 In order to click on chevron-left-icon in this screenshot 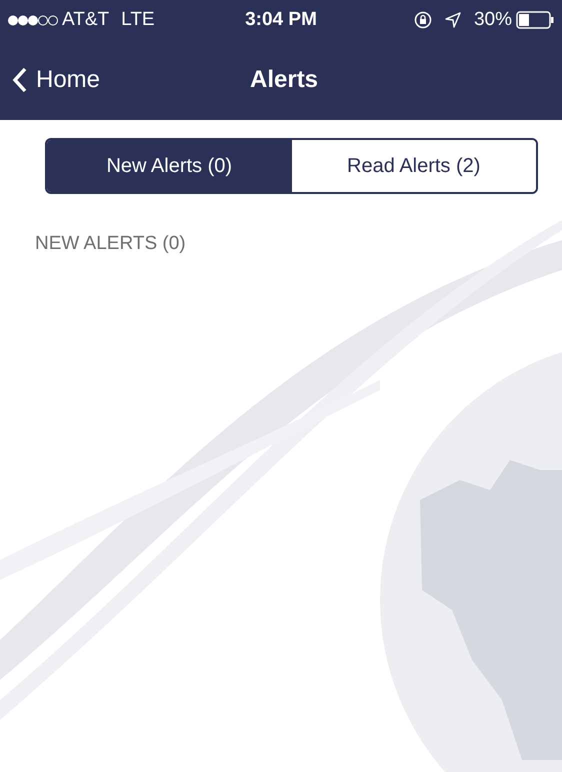, I will do `click(20, 80)`.